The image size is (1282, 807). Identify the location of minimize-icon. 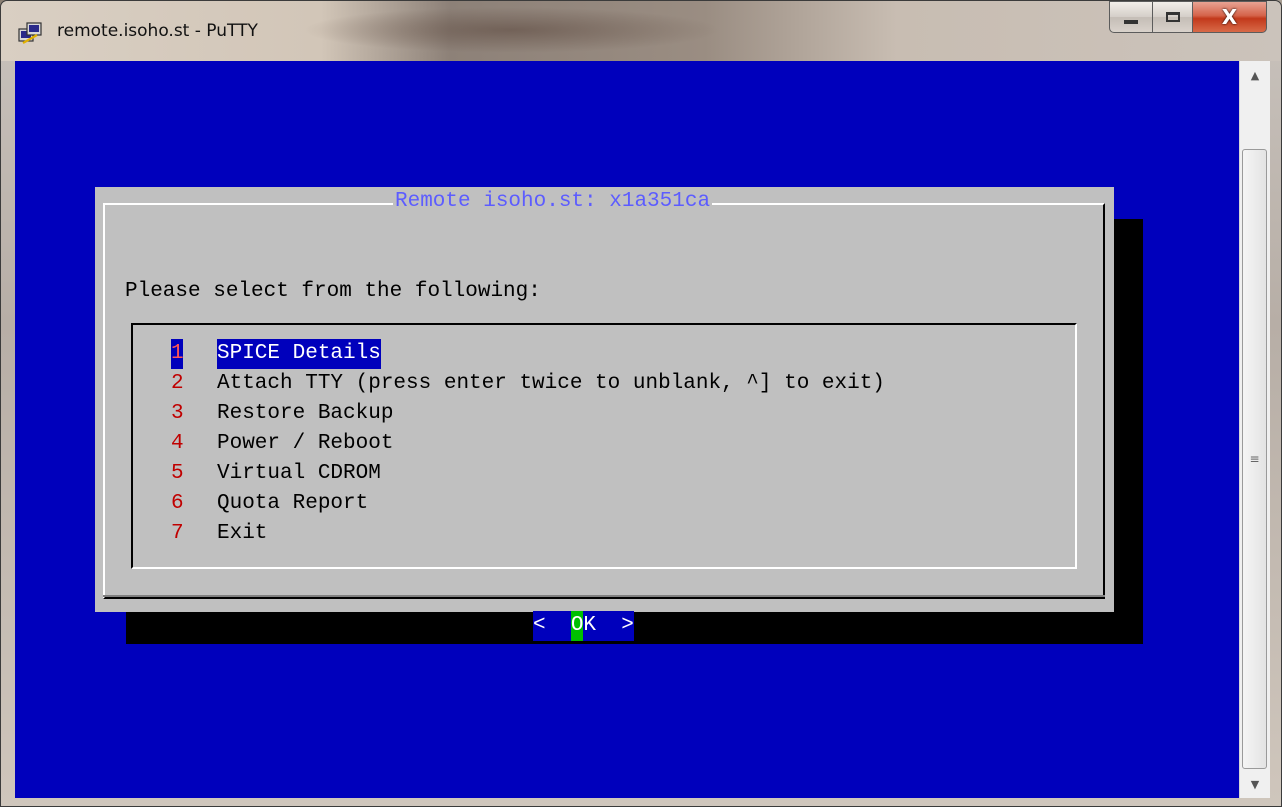
(1131, 22).